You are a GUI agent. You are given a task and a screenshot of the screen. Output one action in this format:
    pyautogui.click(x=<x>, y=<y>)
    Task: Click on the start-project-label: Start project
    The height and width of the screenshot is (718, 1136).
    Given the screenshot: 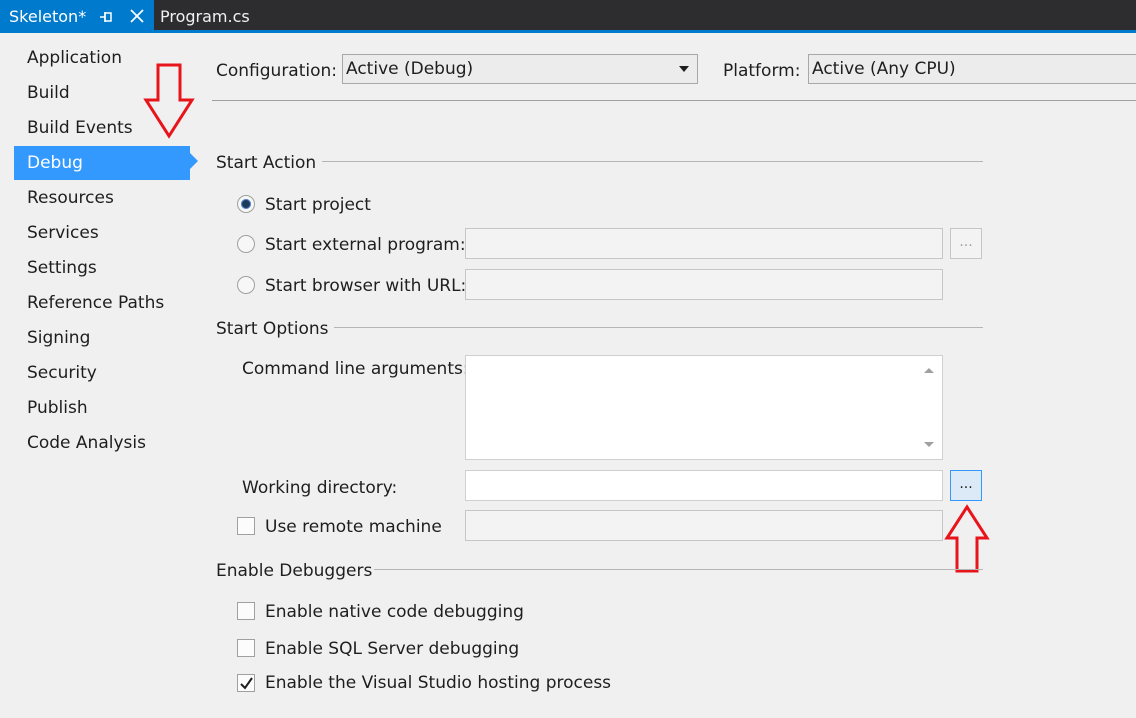 What is the action you would take?
    pyautogui.click(x=318, y=205)
    